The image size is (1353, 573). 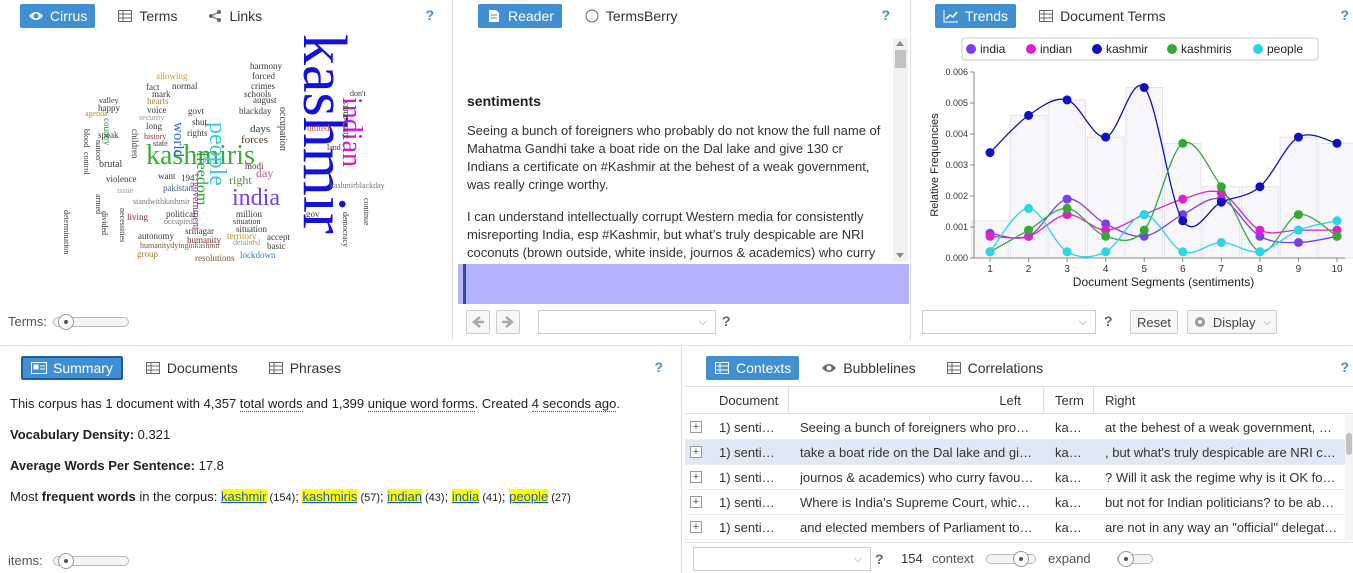 I want to click on cloud-word: kashmirblackday, so click(x=357, y=186).